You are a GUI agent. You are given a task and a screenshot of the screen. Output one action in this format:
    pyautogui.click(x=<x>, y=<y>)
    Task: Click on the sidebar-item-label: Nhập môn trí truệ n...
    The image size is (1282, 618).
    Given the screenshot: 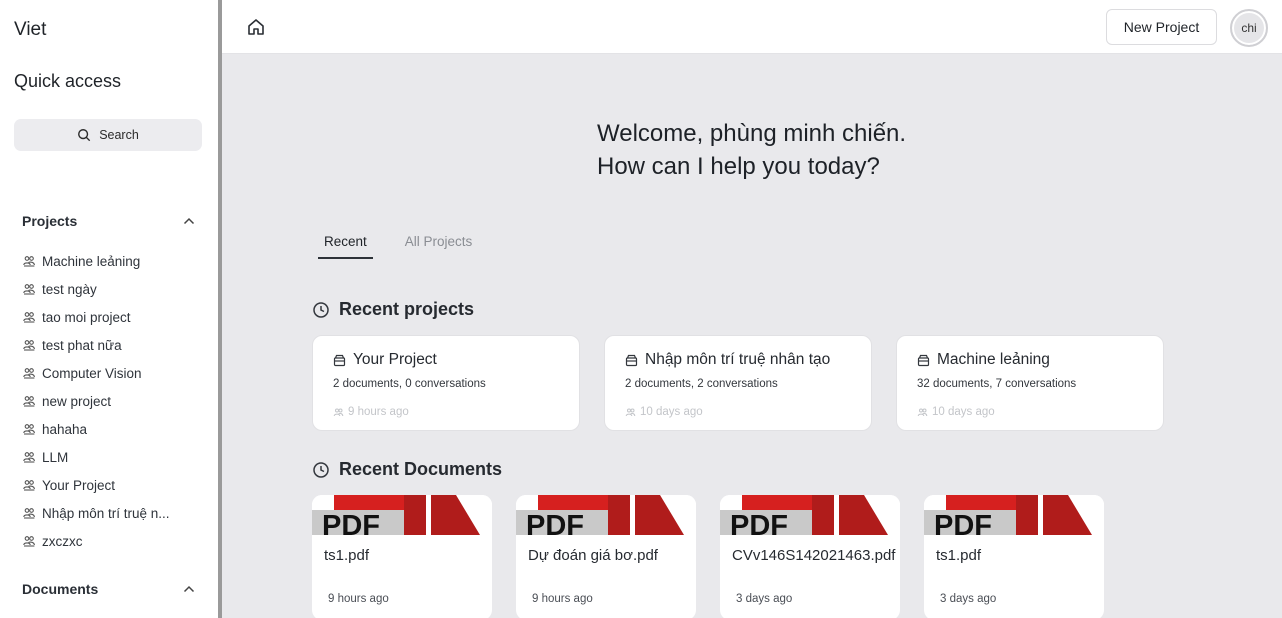 What is the action you would take?
    pyautogui.click(x=106, y=513)
    